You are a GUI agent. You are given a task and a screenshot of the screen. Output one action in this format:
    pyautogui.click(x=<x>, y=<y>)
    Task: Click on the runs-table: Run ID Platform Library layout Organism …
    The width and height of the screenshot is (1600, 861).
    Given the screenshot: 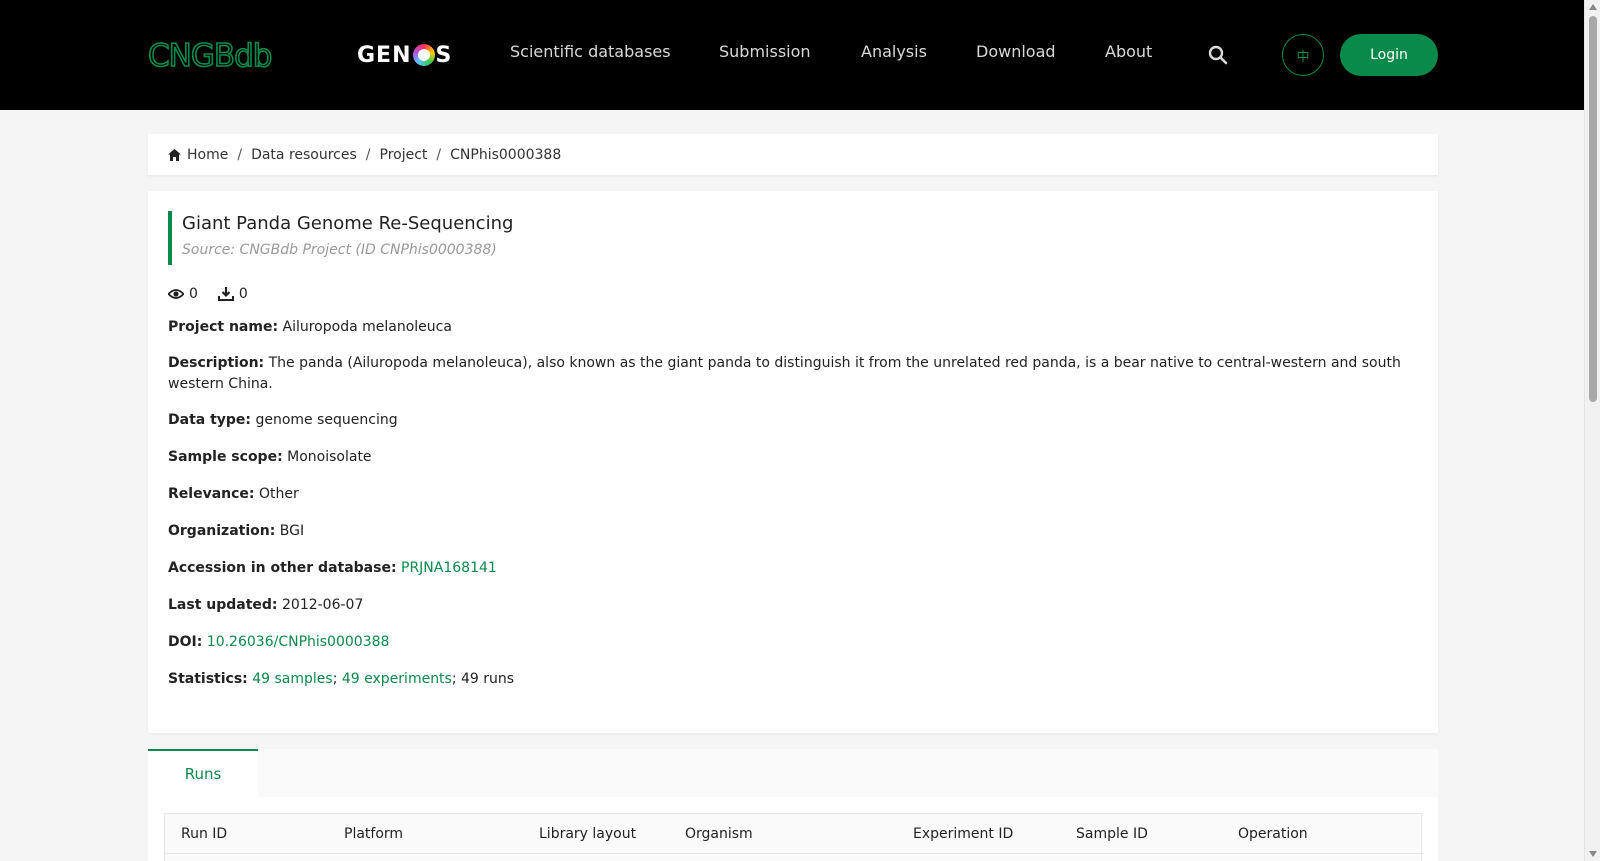 What is the action you would take?
    pyautogui.click(x=793, y=837)
    